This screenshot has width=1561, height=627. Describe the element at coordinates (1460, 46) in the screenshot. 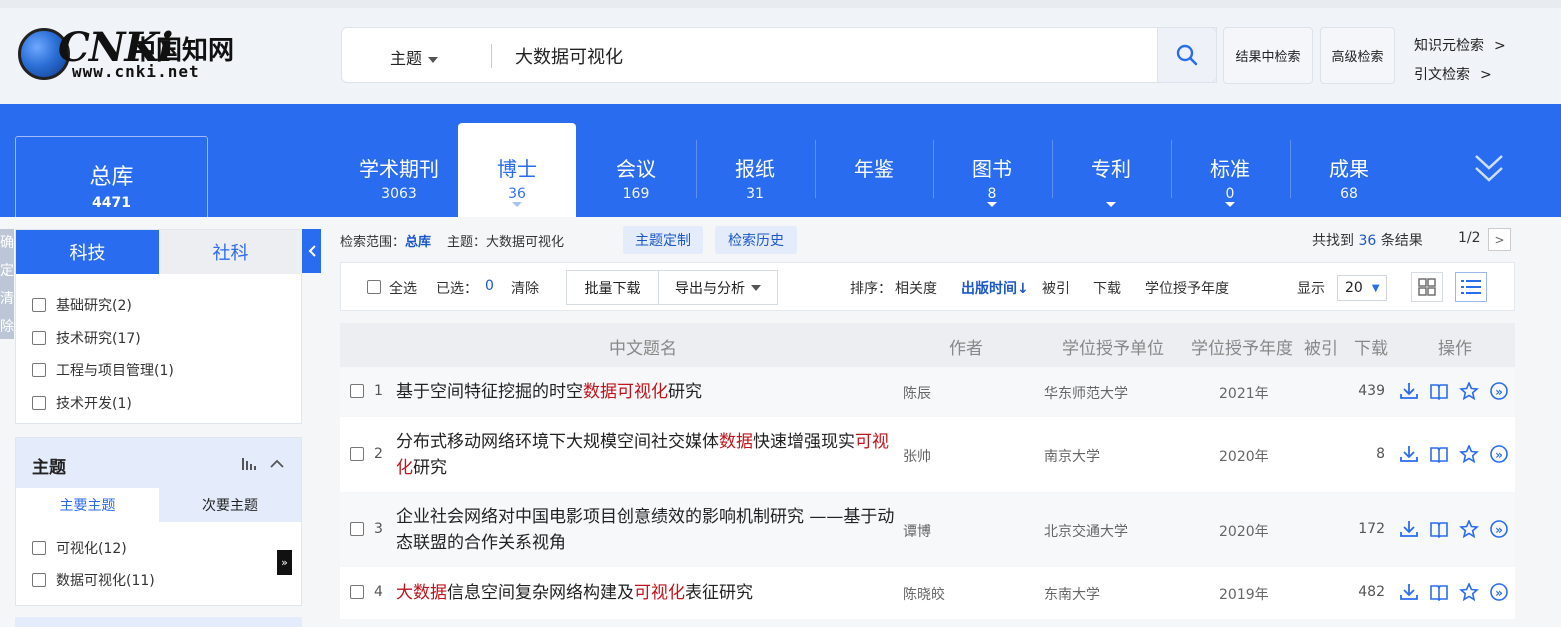

I see `knowledge-search-link: 知识元检索 >` at that location.